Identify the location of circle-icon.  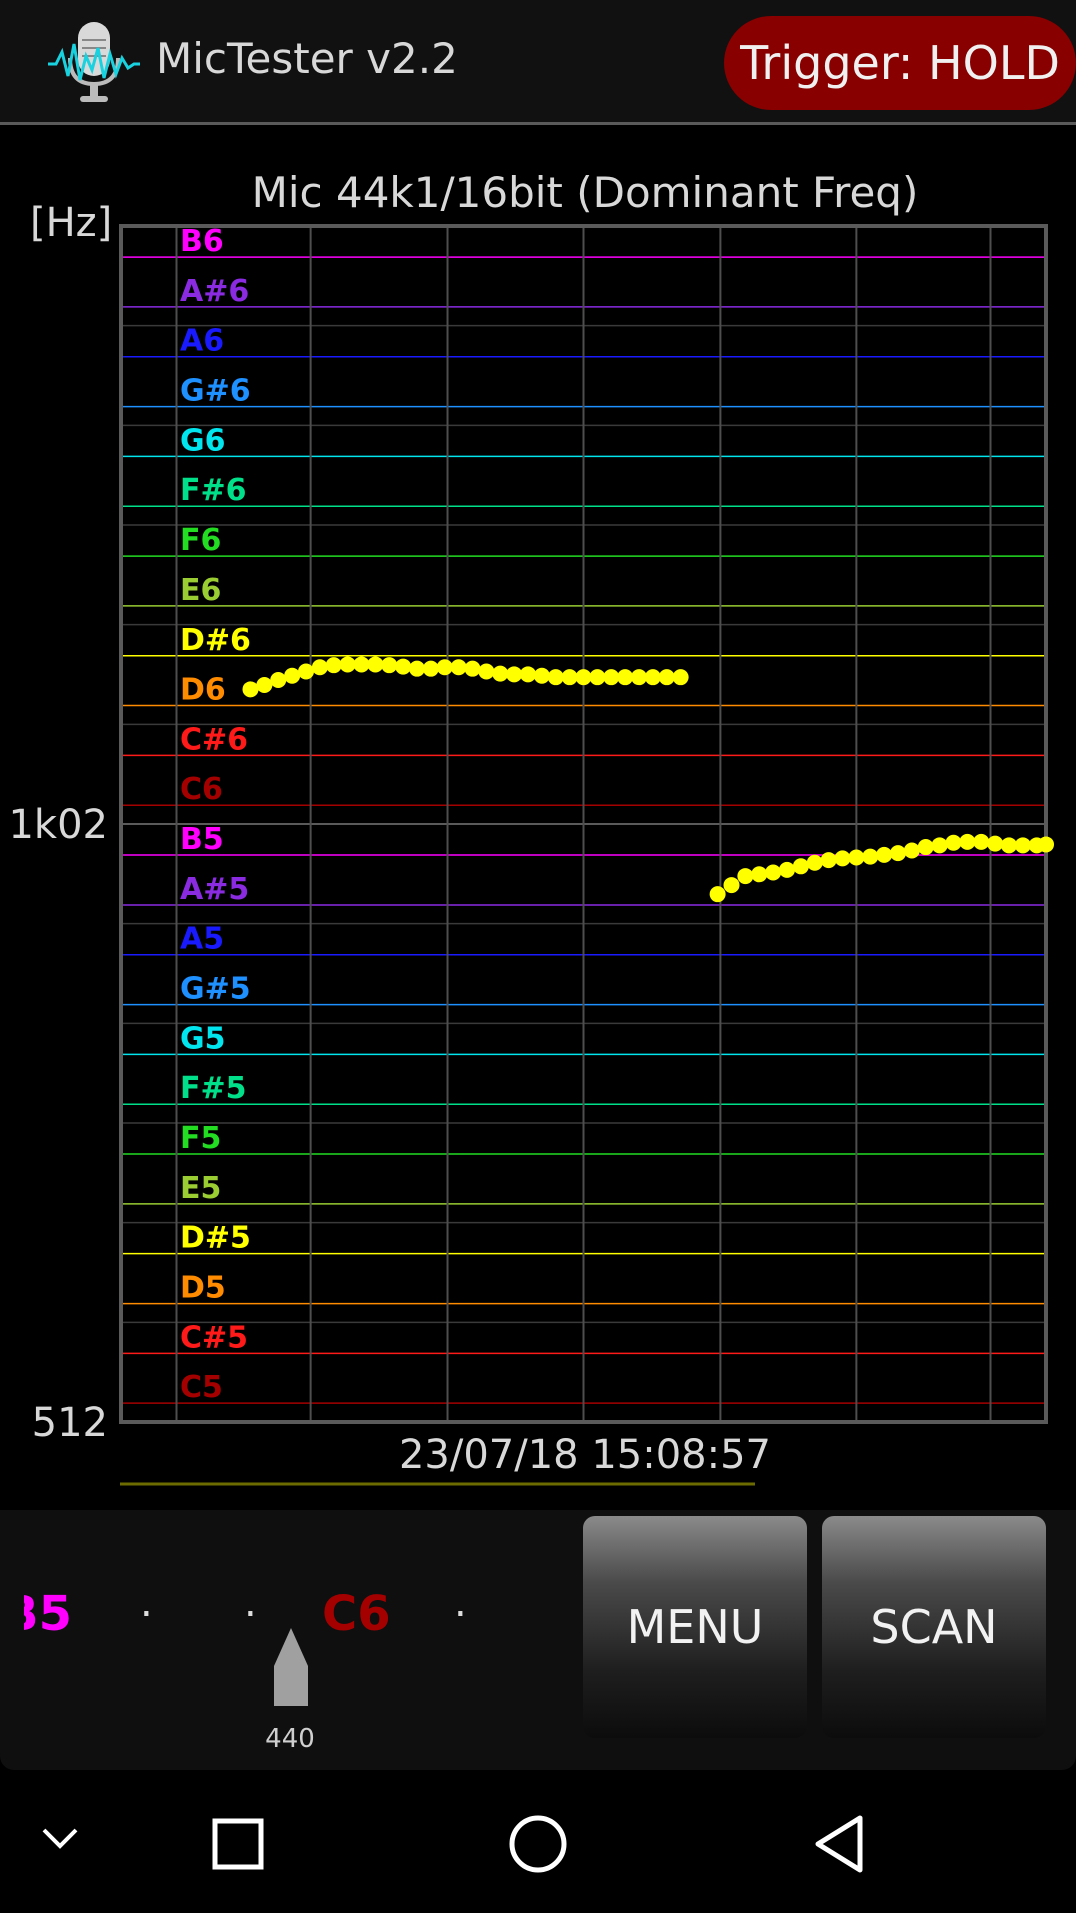
(538, 1844).